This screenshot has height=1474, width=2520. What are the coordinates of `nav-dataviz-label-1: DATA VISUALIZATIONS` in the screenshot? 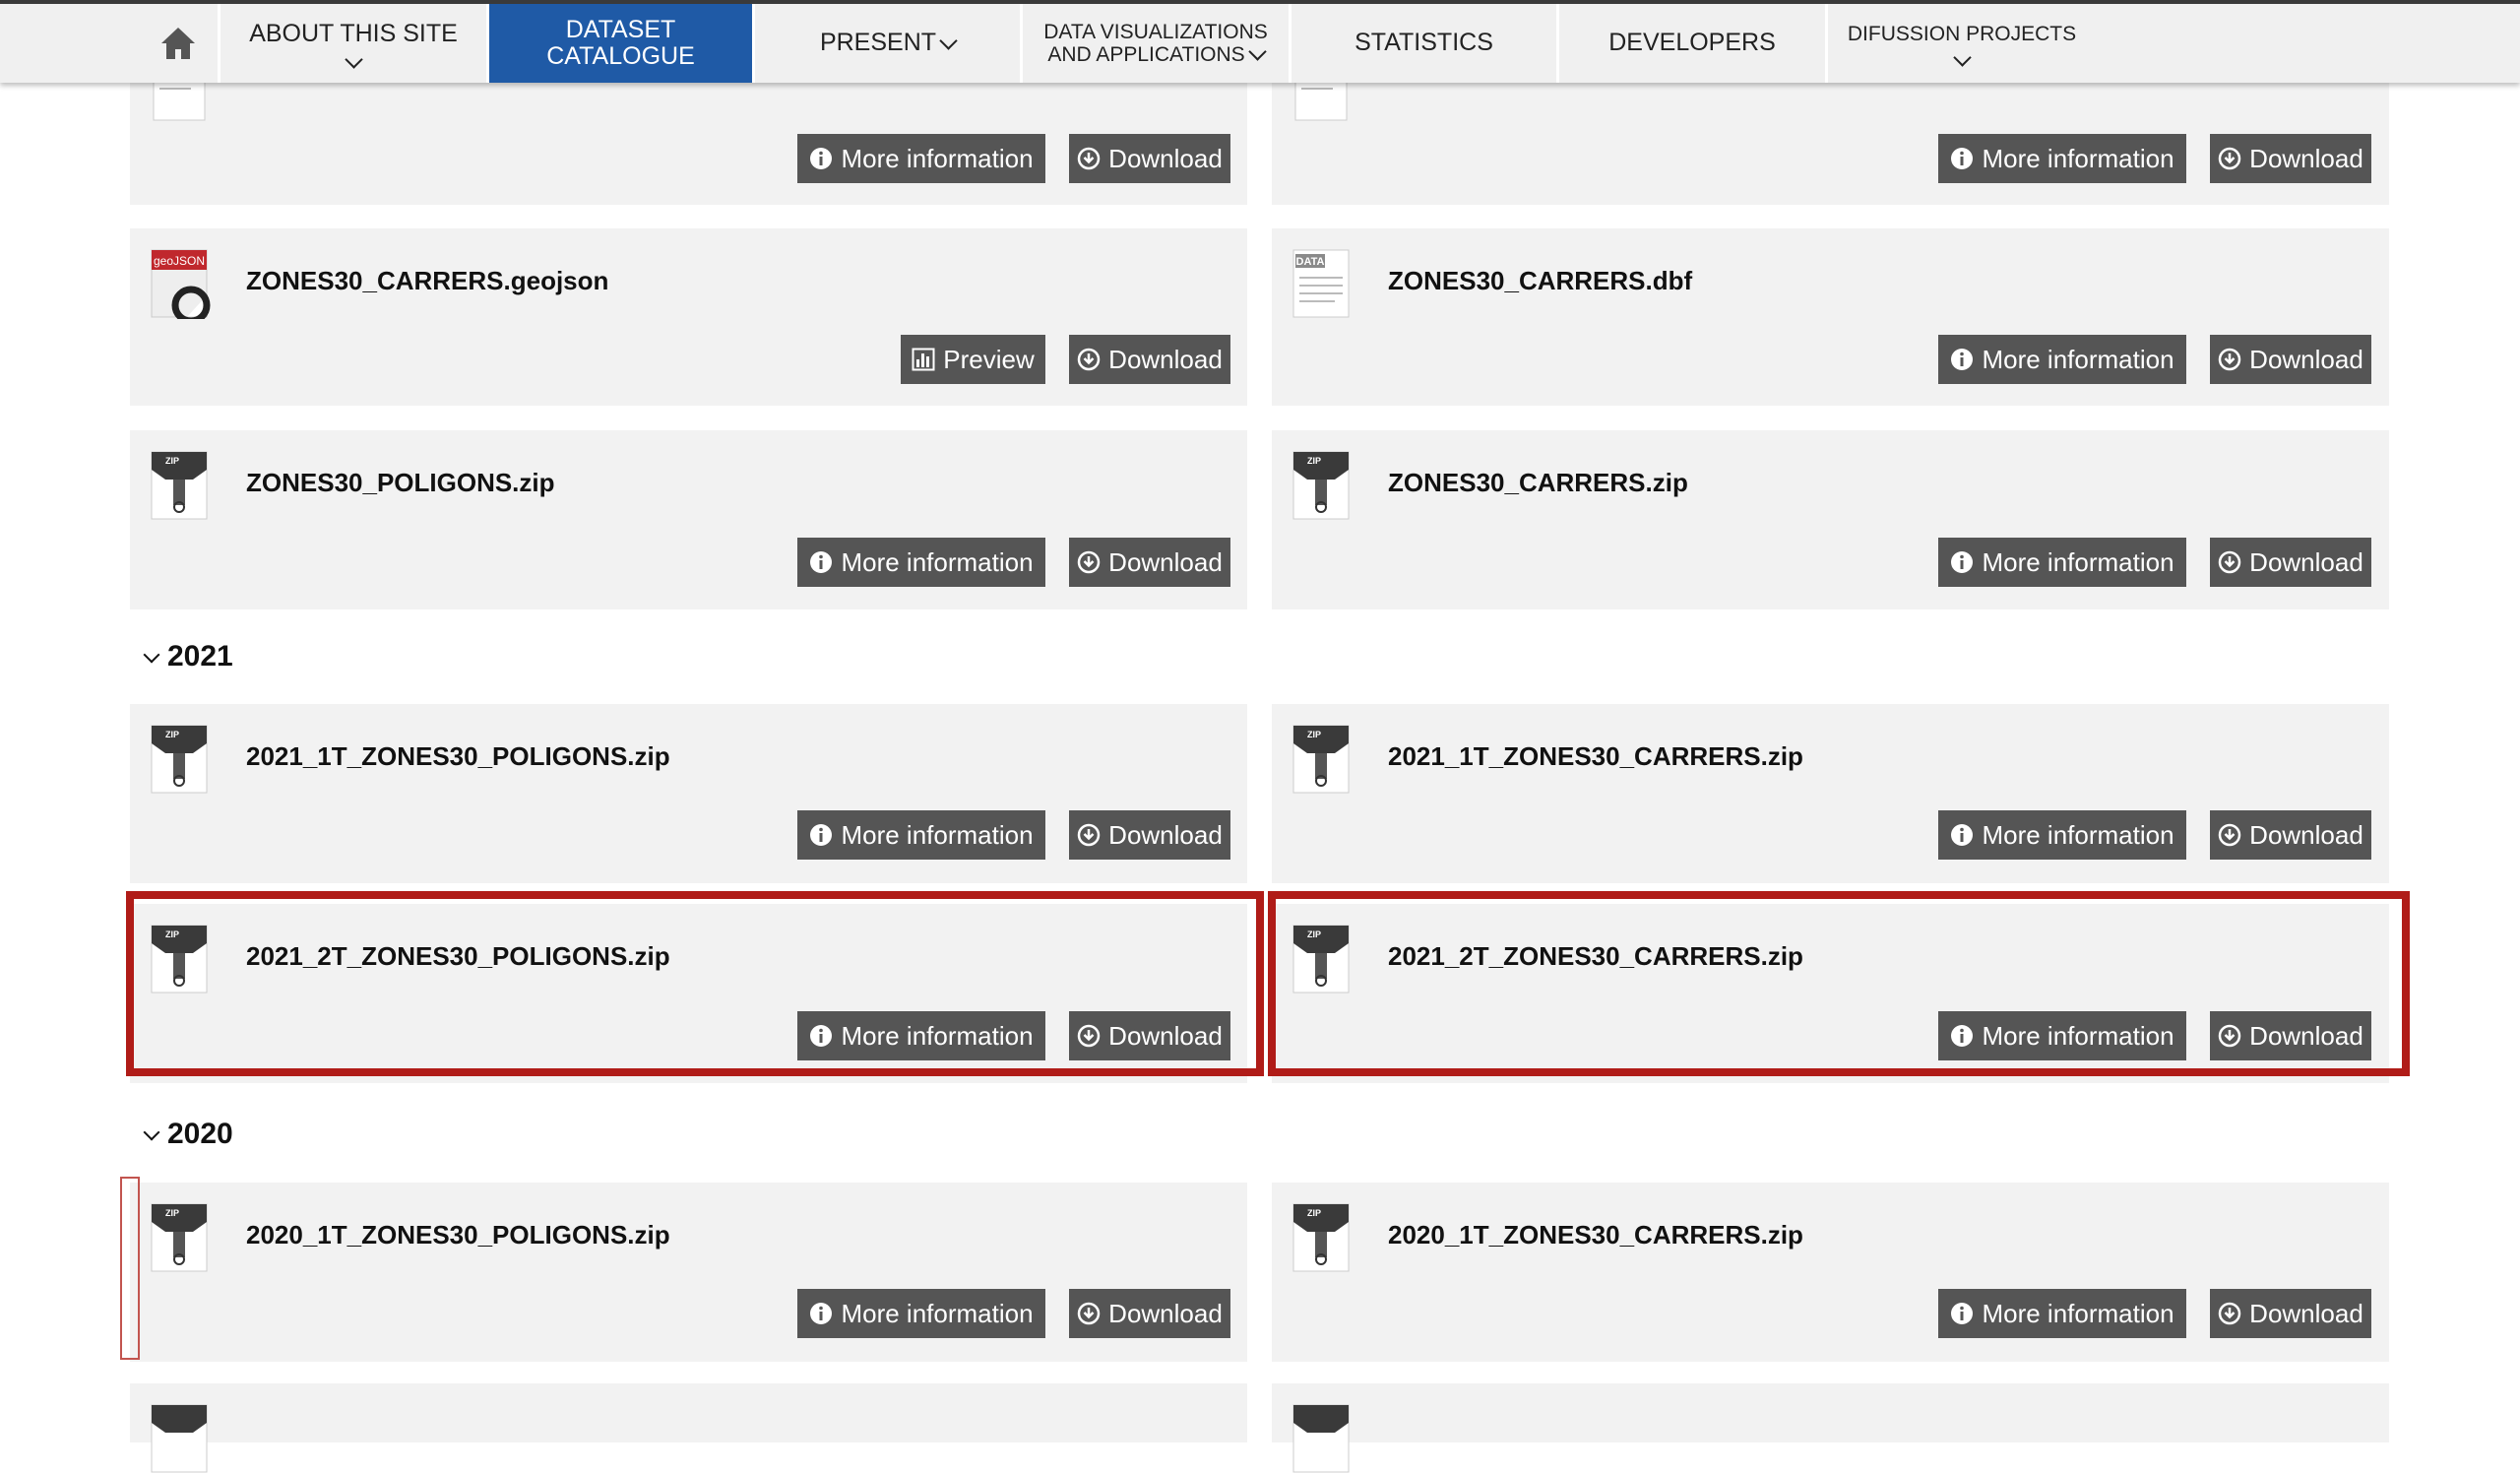 It's located at (1155, 32).